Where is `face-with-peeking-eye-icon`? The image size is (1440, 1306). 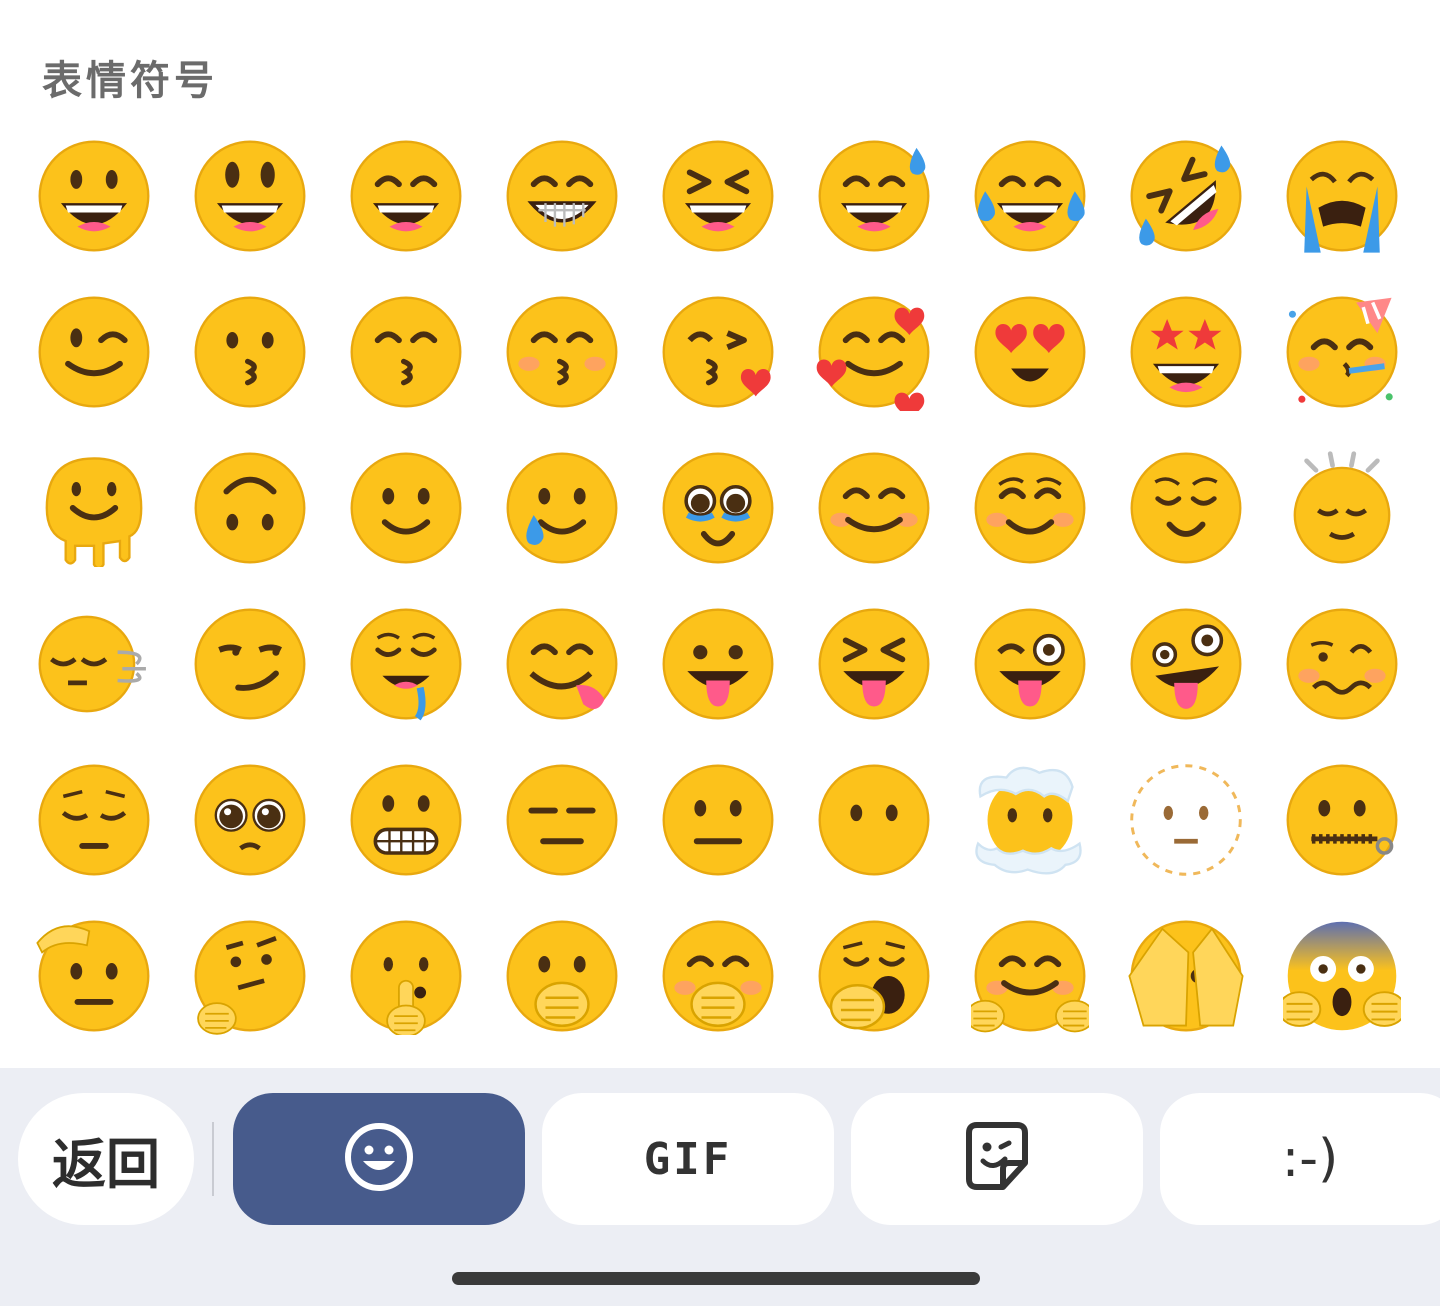 face-with-peeking-eye-icon is located at coordinates (1186, 976).